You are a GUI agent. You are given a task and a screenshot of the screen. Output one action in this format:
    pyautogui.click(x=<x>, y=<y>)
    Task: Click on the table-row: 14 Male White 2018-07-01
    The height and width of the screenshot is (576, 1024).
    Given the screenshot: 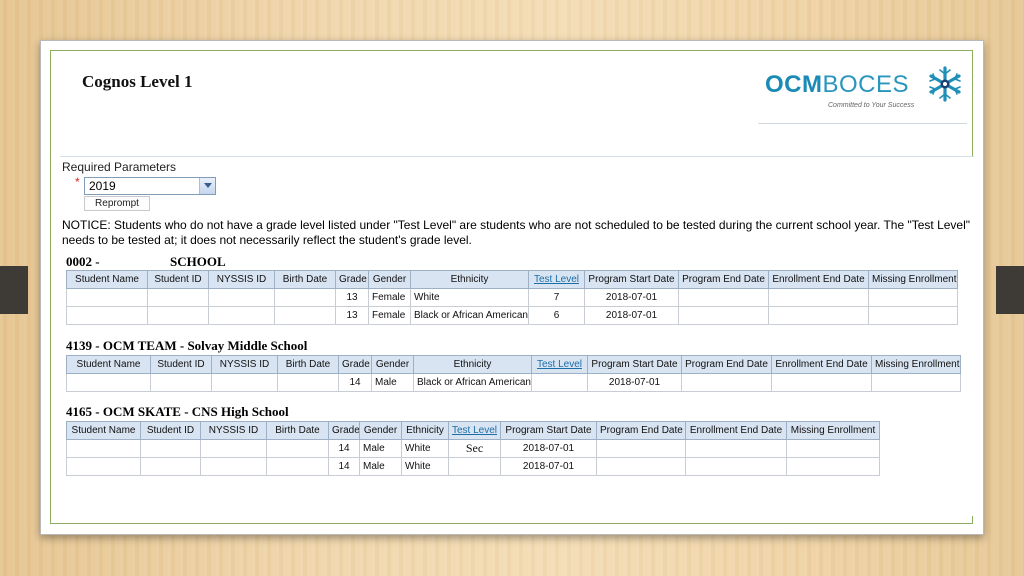 What is the action you would take?
    pyautogui.click(x=473, y=466)
    